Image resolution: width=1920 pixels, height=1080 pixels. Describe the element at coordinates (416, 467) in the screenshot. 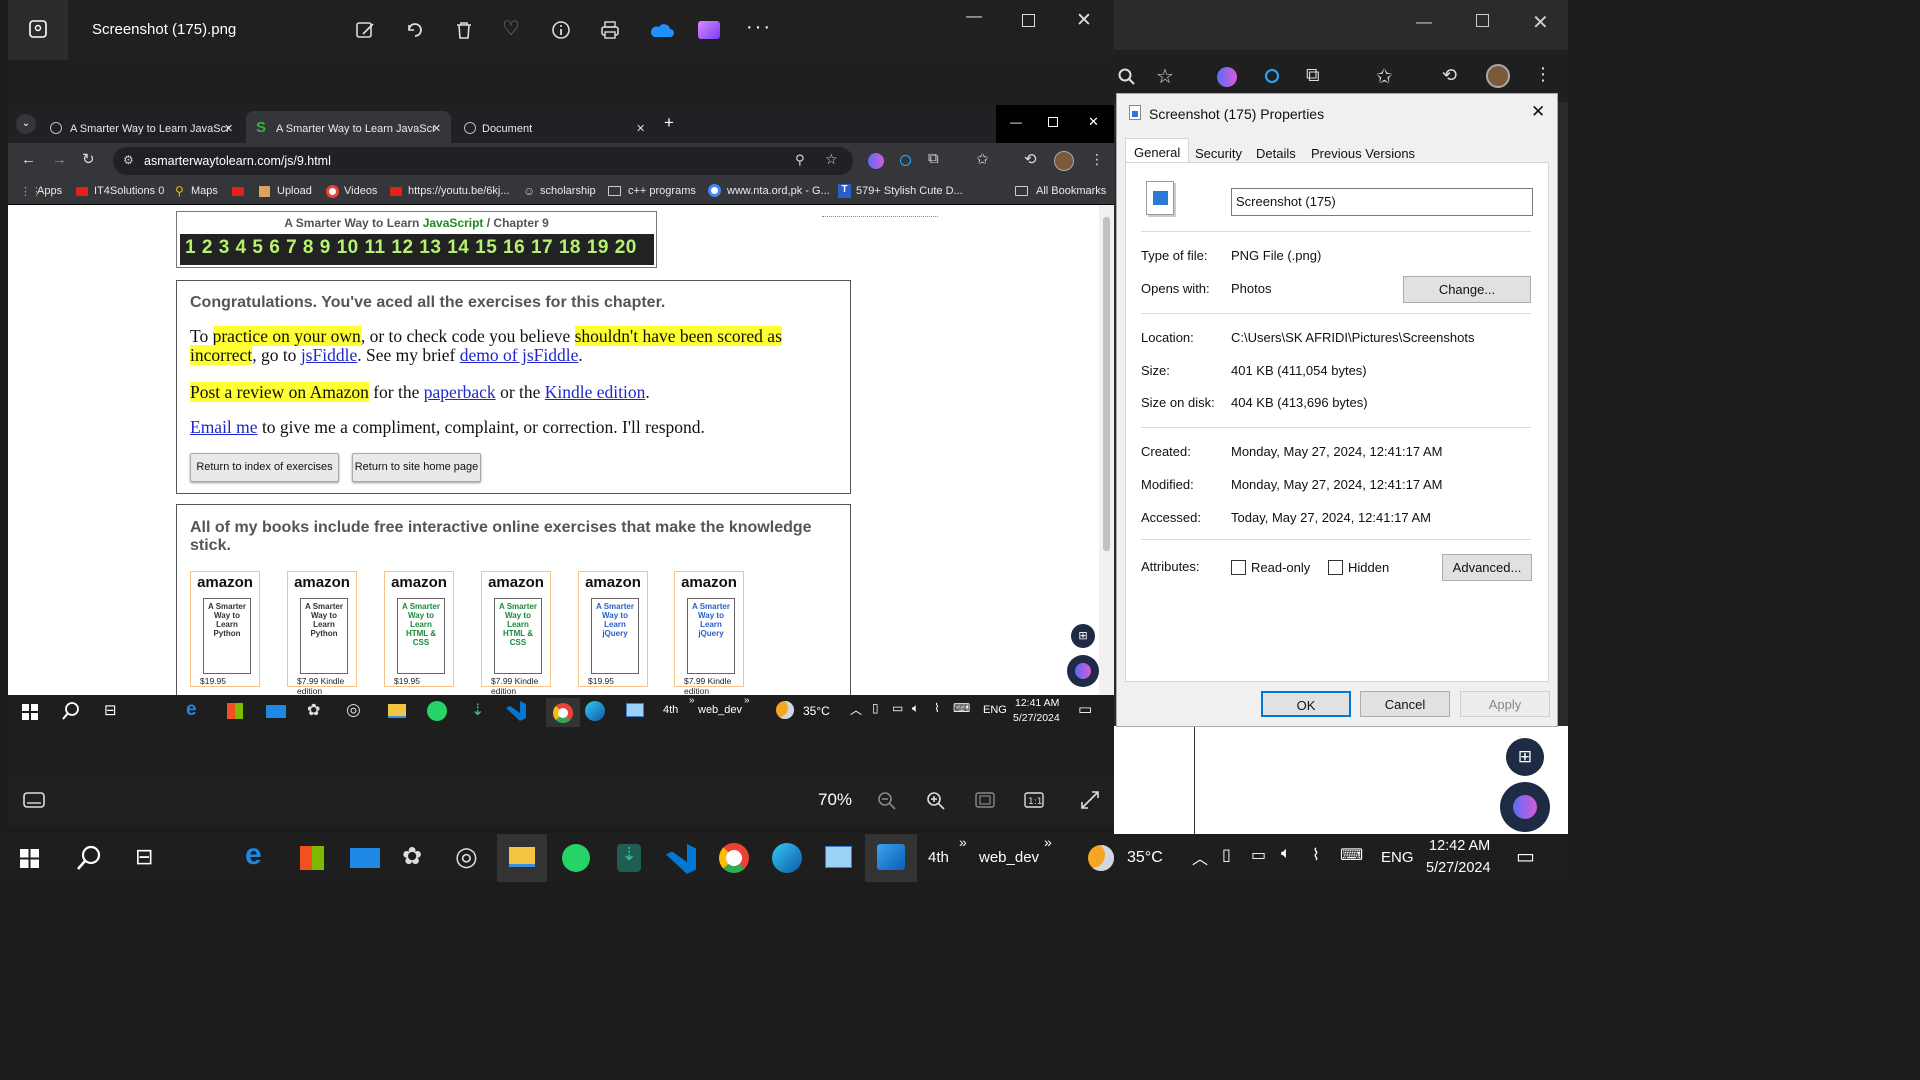

I see `return-to-home-button: Return to site home page` at that location.